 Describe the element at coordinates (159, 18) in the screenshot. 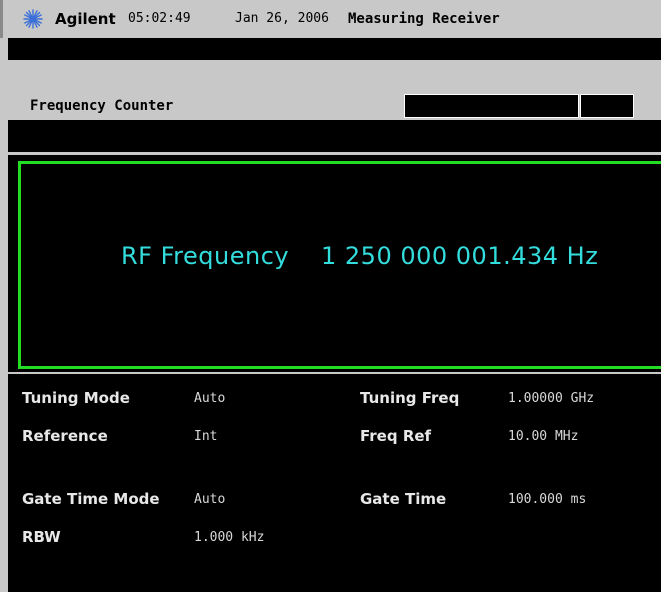

I see `clock-time: 05:02:49` at that location.